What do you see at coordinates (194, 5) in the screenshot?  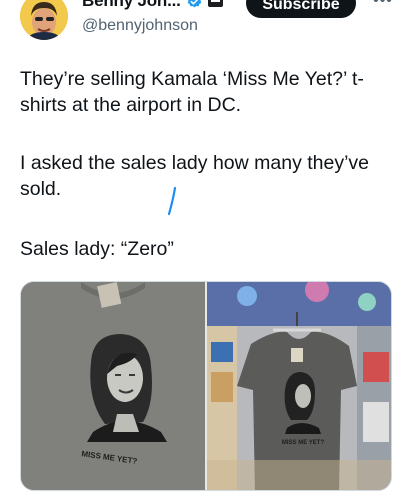 I see `verified-badge-icon` at bounding box center [194, 5].